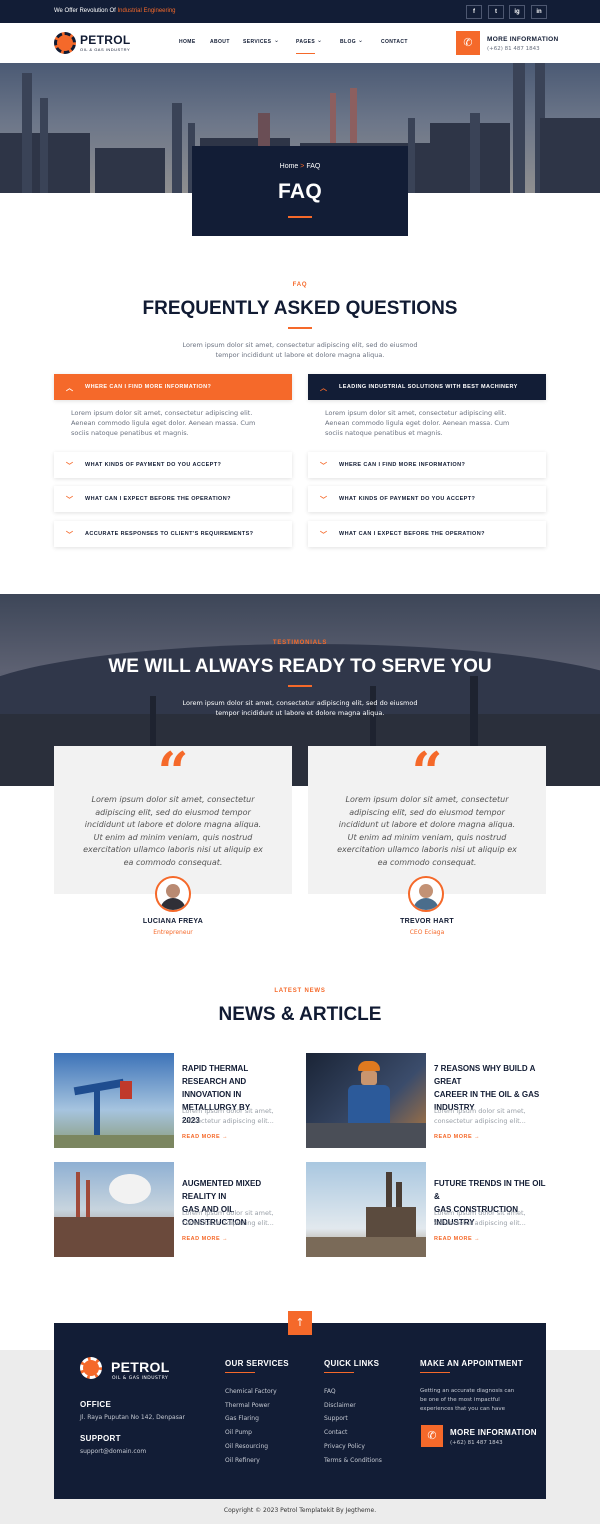 This screenshot has width=600, height=1524. I want to click on faq-question-2: ﹀ WHAT KINDS OF PAYMENT DO YOU ACCEPT?, so click(173, 465).